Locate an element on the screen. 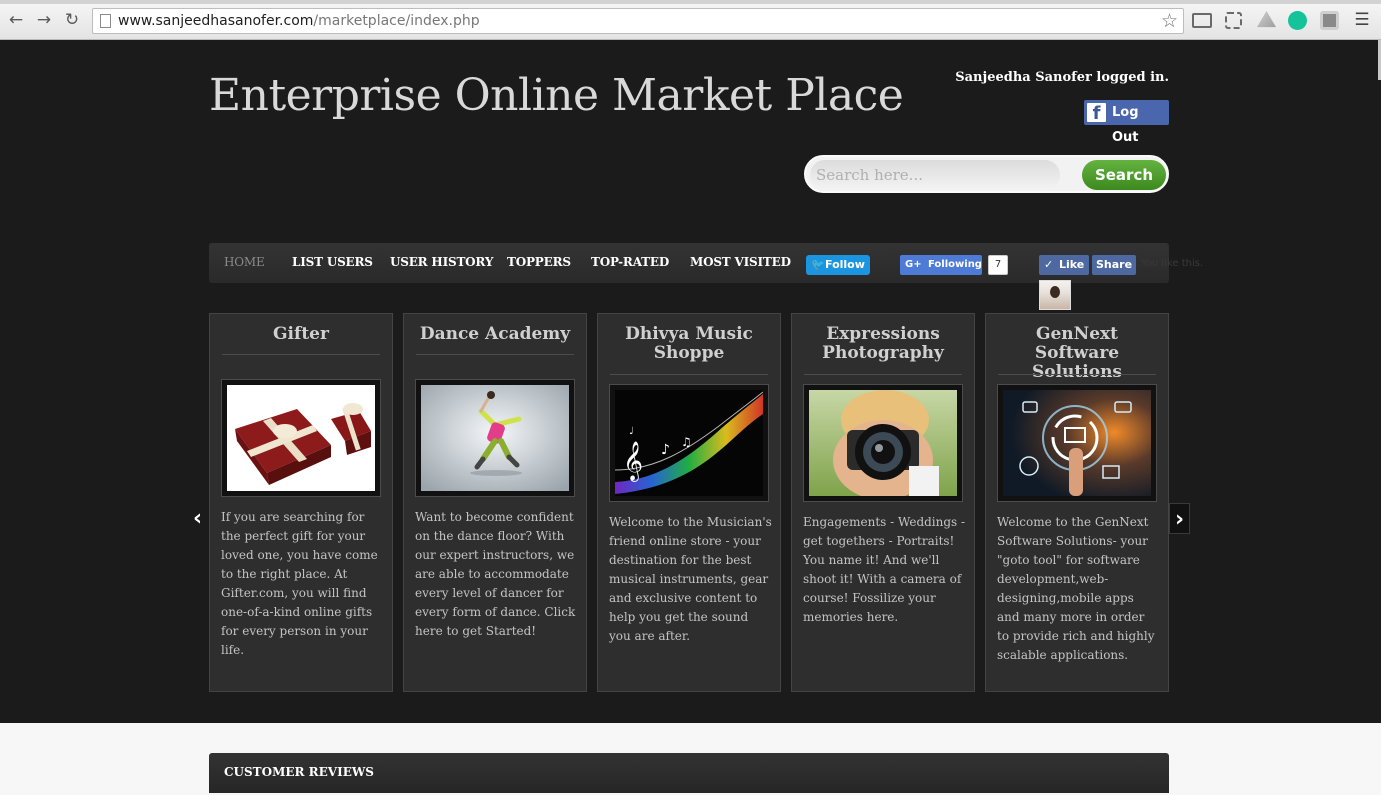 The width and height of the screenshot is (1381, 795). bookmark-star-icon: ☆ is located at coordinates (1169, 21).